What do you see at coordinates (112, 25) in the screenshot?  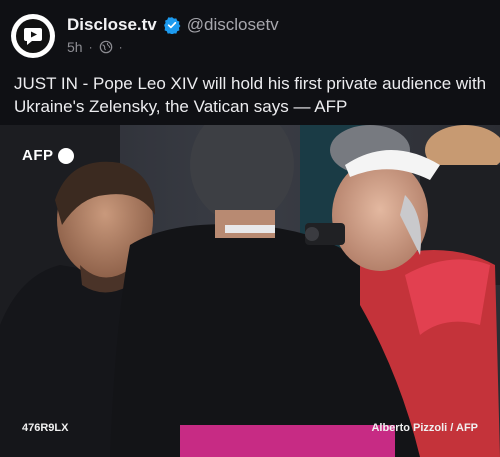 I see `author-name: Disclose.tv` at bounding box center [112, 25].